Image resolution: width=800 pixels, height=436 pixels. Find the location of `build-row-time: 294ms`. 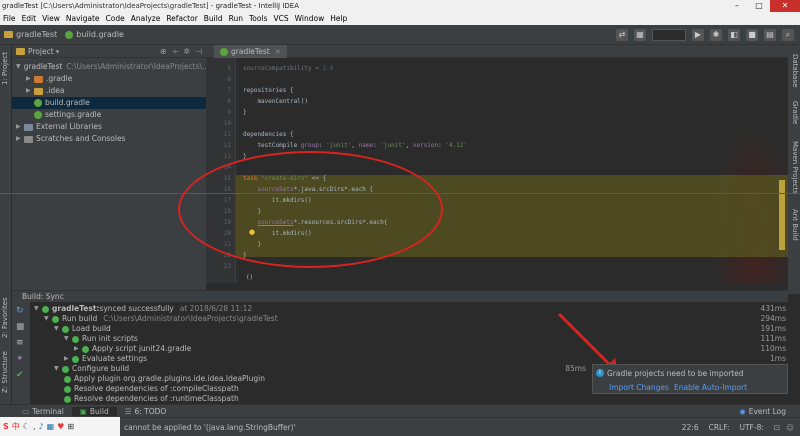

build-row-time: 294ms is located at coordinates (773, 318).